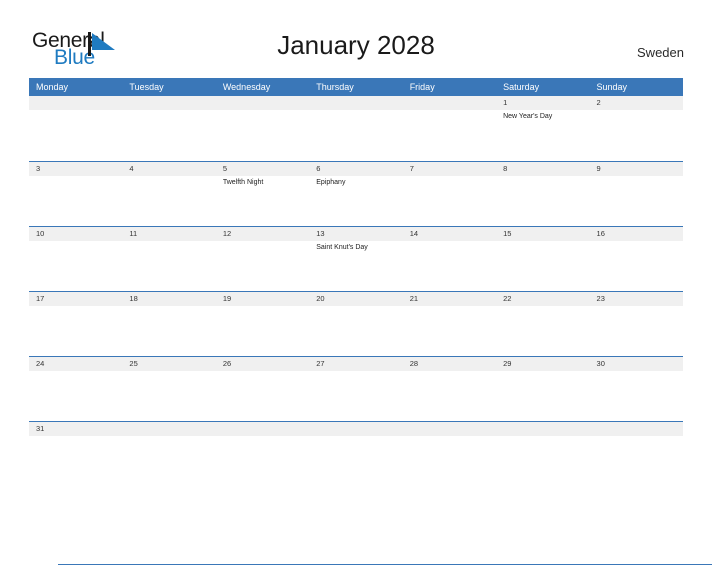  Describe the element at coordinates (542, 169) in the screenshot. I see `day-number: 8` at that location.